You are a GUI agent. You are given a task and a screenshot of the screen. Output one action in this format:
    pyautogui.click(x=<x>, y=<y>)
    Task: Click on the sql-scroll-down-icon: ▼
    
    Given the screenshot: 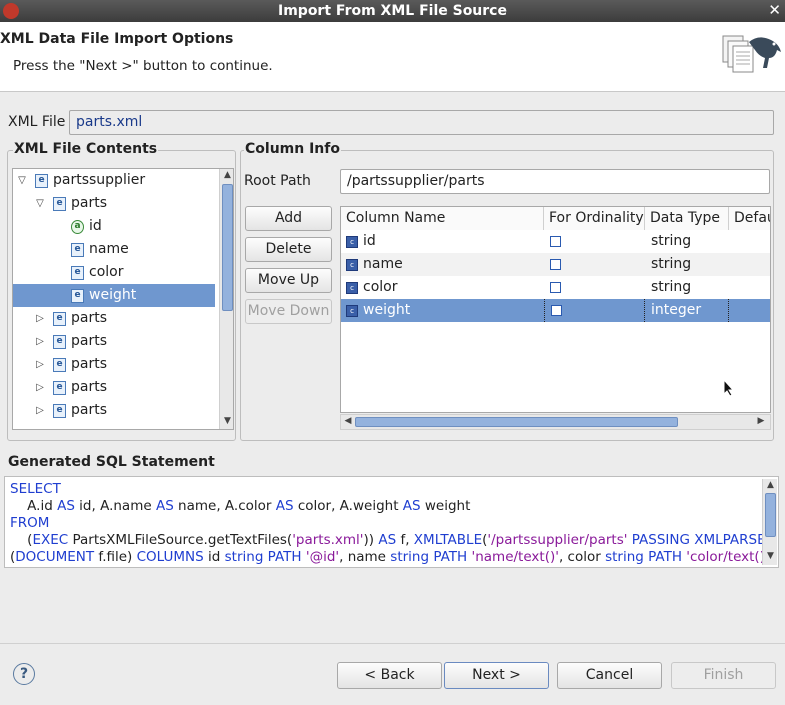 What is the action you would take?
    pyautogui.click(x=770, y=556)
    